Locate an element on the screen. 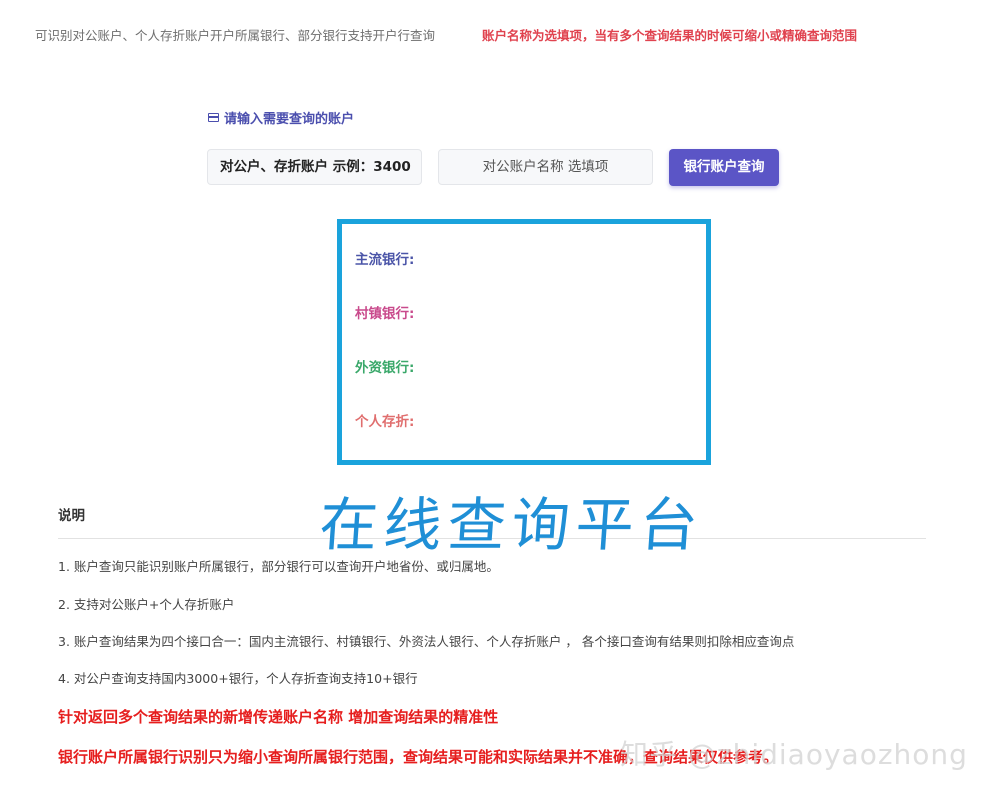 The width and height of the screenshot is (987, 799). result-mainstream-bank: 主流银行: is located at coordinates (385, 260).